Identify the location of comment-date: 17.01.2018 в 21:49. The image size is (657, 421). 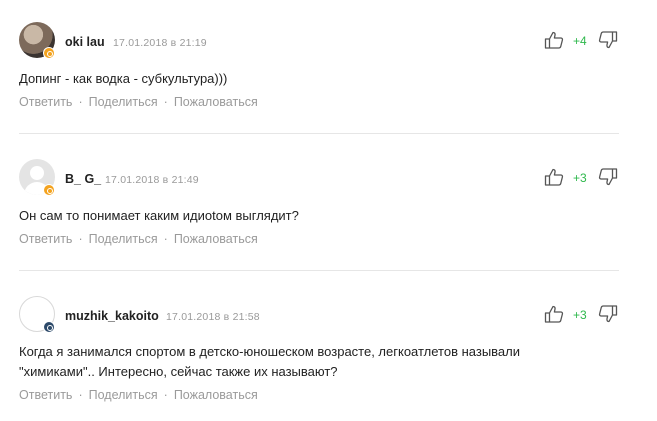
(152, 180).